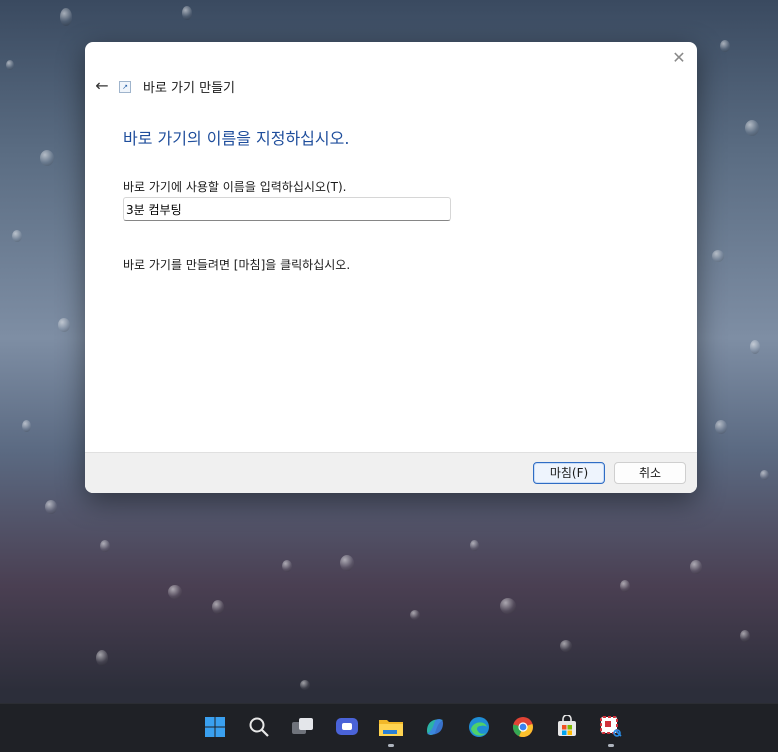 The width and height of the screenshot is (778, 752). What do you see at coordinates (435, 727) in the screenshot?
I see `copilot-icon` at bounding box center [435, 727].